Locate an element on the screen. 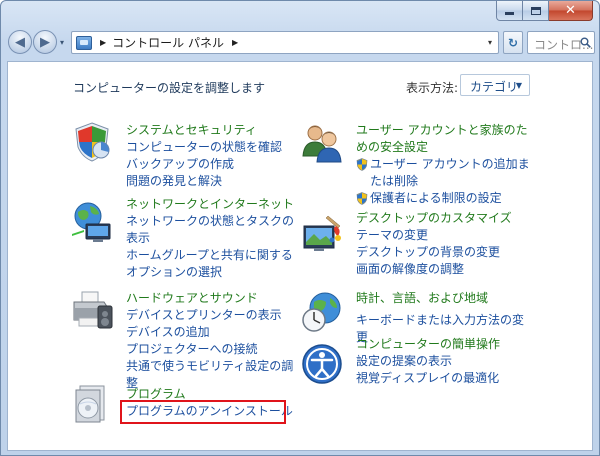  link-change-background: デスクトップの背景の変更 is located at coordinates (443, 252).